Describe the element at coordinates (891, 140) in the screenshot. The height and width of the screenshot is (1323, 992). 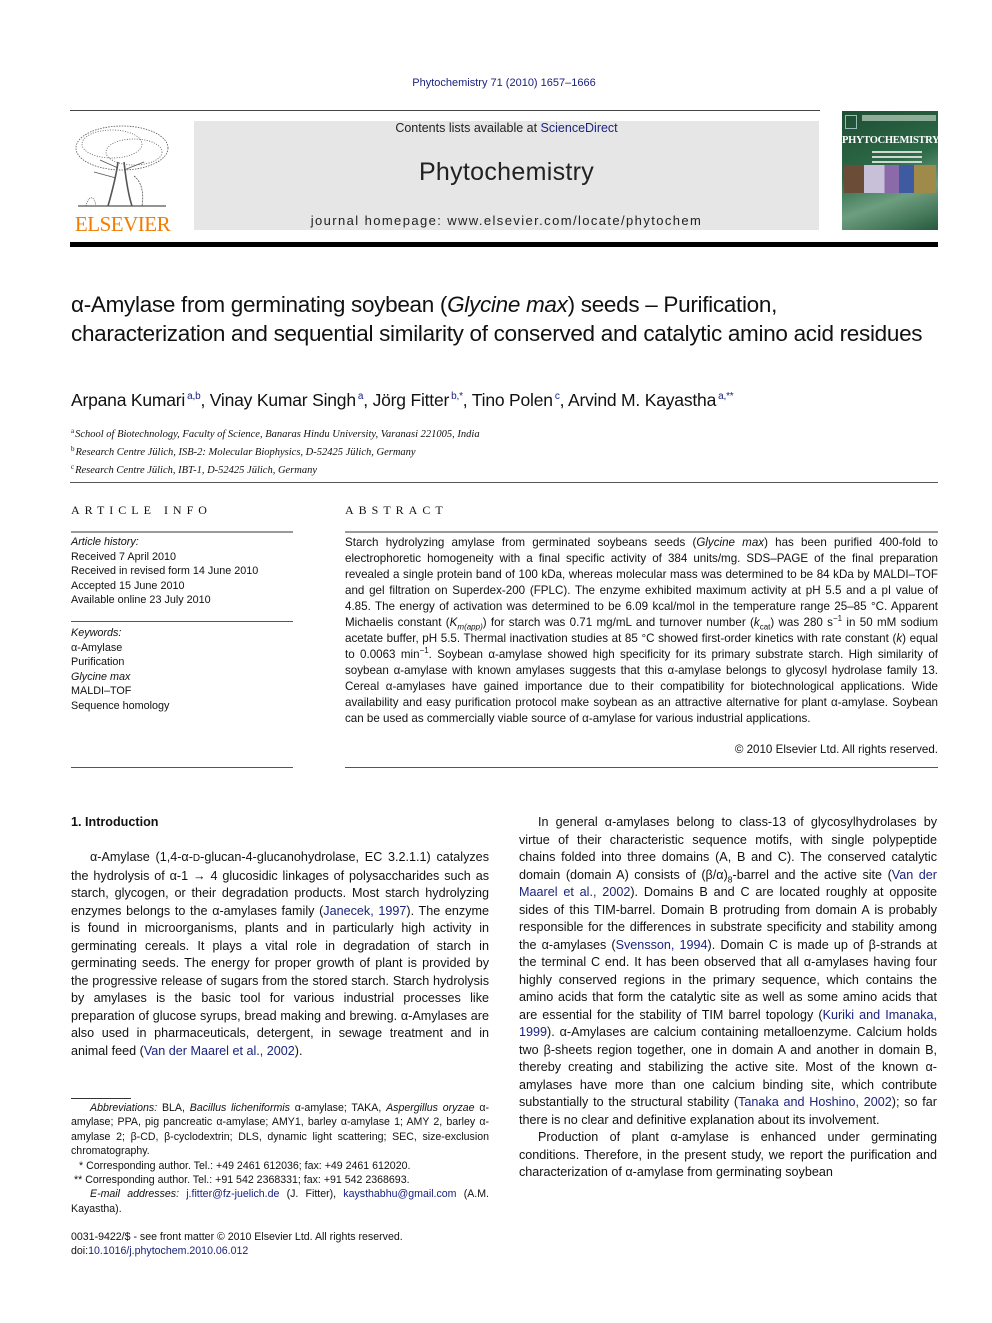
I see `cover-title: PHYTOCHEMISTRY` at that location.